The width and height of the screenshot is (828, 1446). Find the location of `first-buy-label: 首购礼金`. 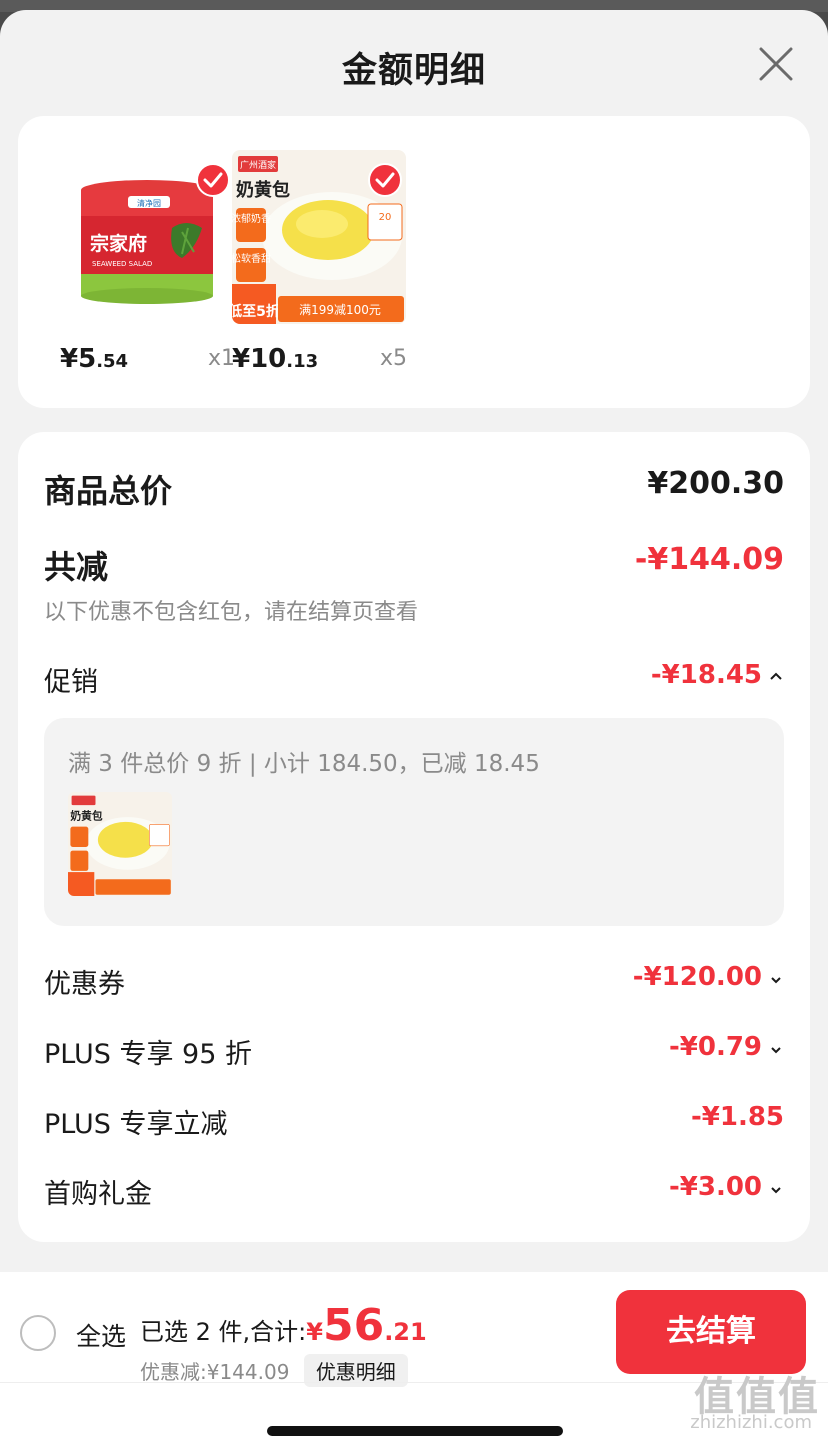

first-buy-label: 首购礼金 is located at coordinates (98, 1194).